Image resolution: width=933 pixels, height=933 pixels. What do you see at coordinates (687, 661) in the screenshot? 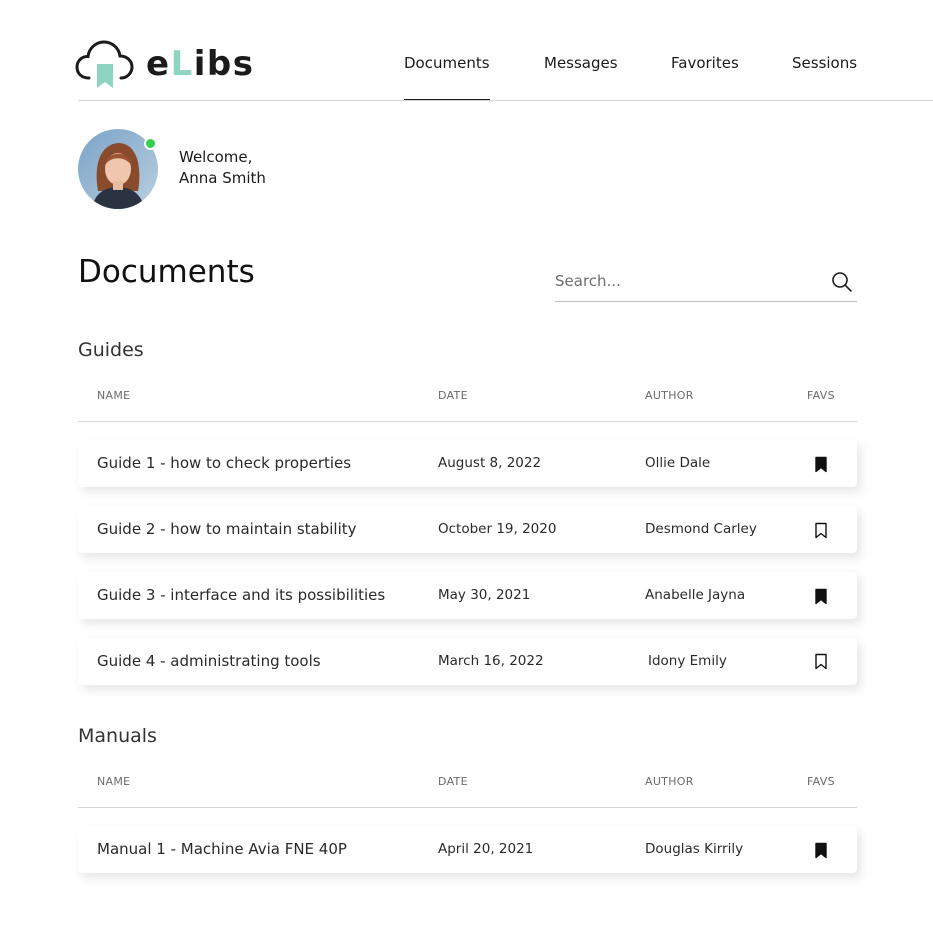
I see `row-author: Idony Emily` at bounding box center [687, 661].